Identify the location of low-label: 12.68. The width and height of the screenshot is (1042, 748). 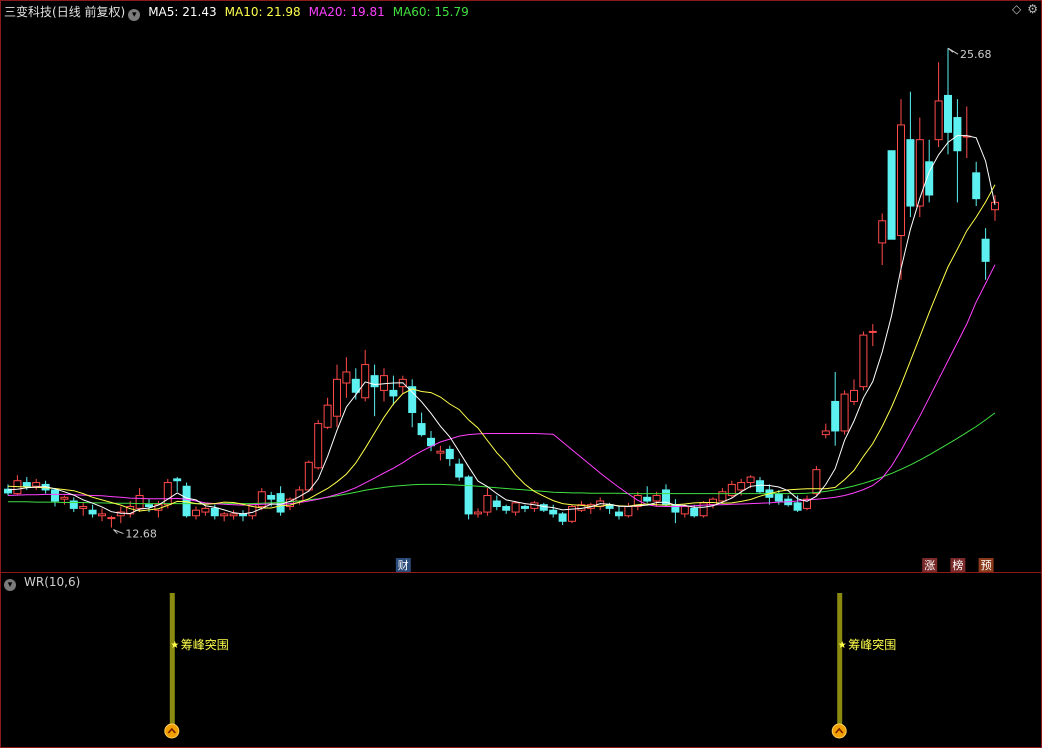
(140, 534).